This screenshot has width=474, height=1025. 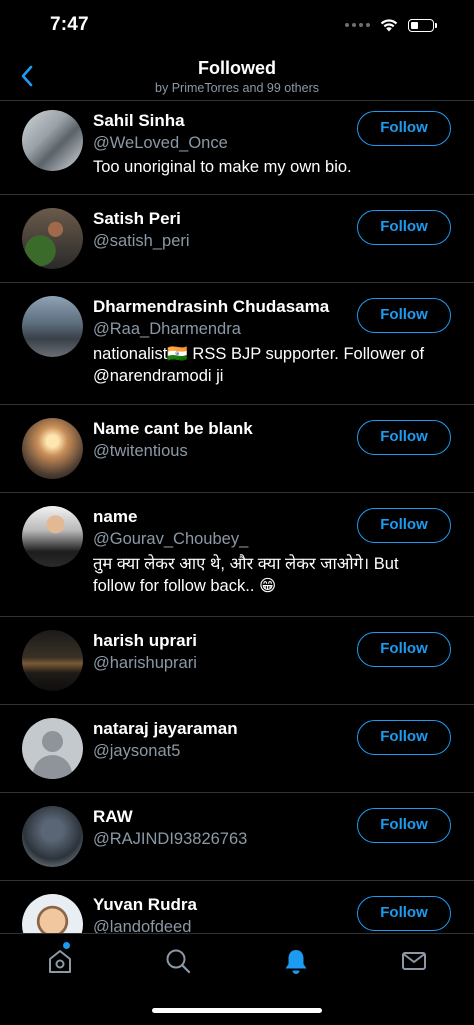 I want to click on signal-icon, so click(x=357, y=25).